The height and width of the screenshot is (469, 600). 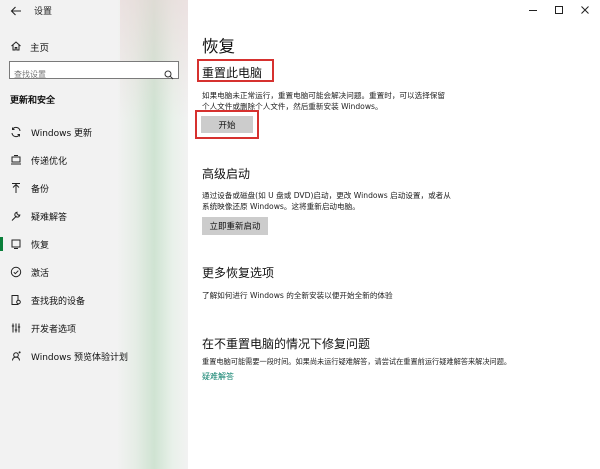 What do you see at coordinates (40, 48) in the screenshot?
I see `home-label: 主页` at bounding box center [40, 48].